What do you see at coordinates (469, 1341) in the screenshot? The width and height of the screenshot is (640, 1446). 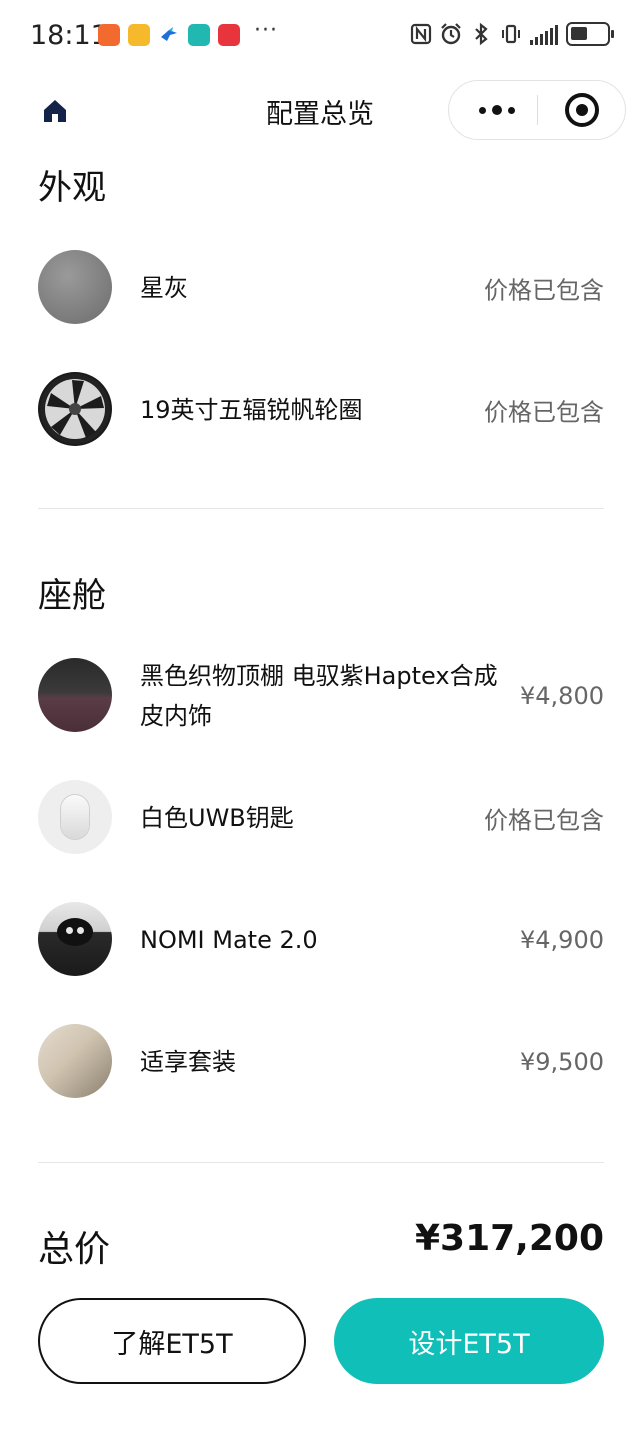 I see `design-et5t-button: 设计ET5T` at bounding box center [469, 1341].